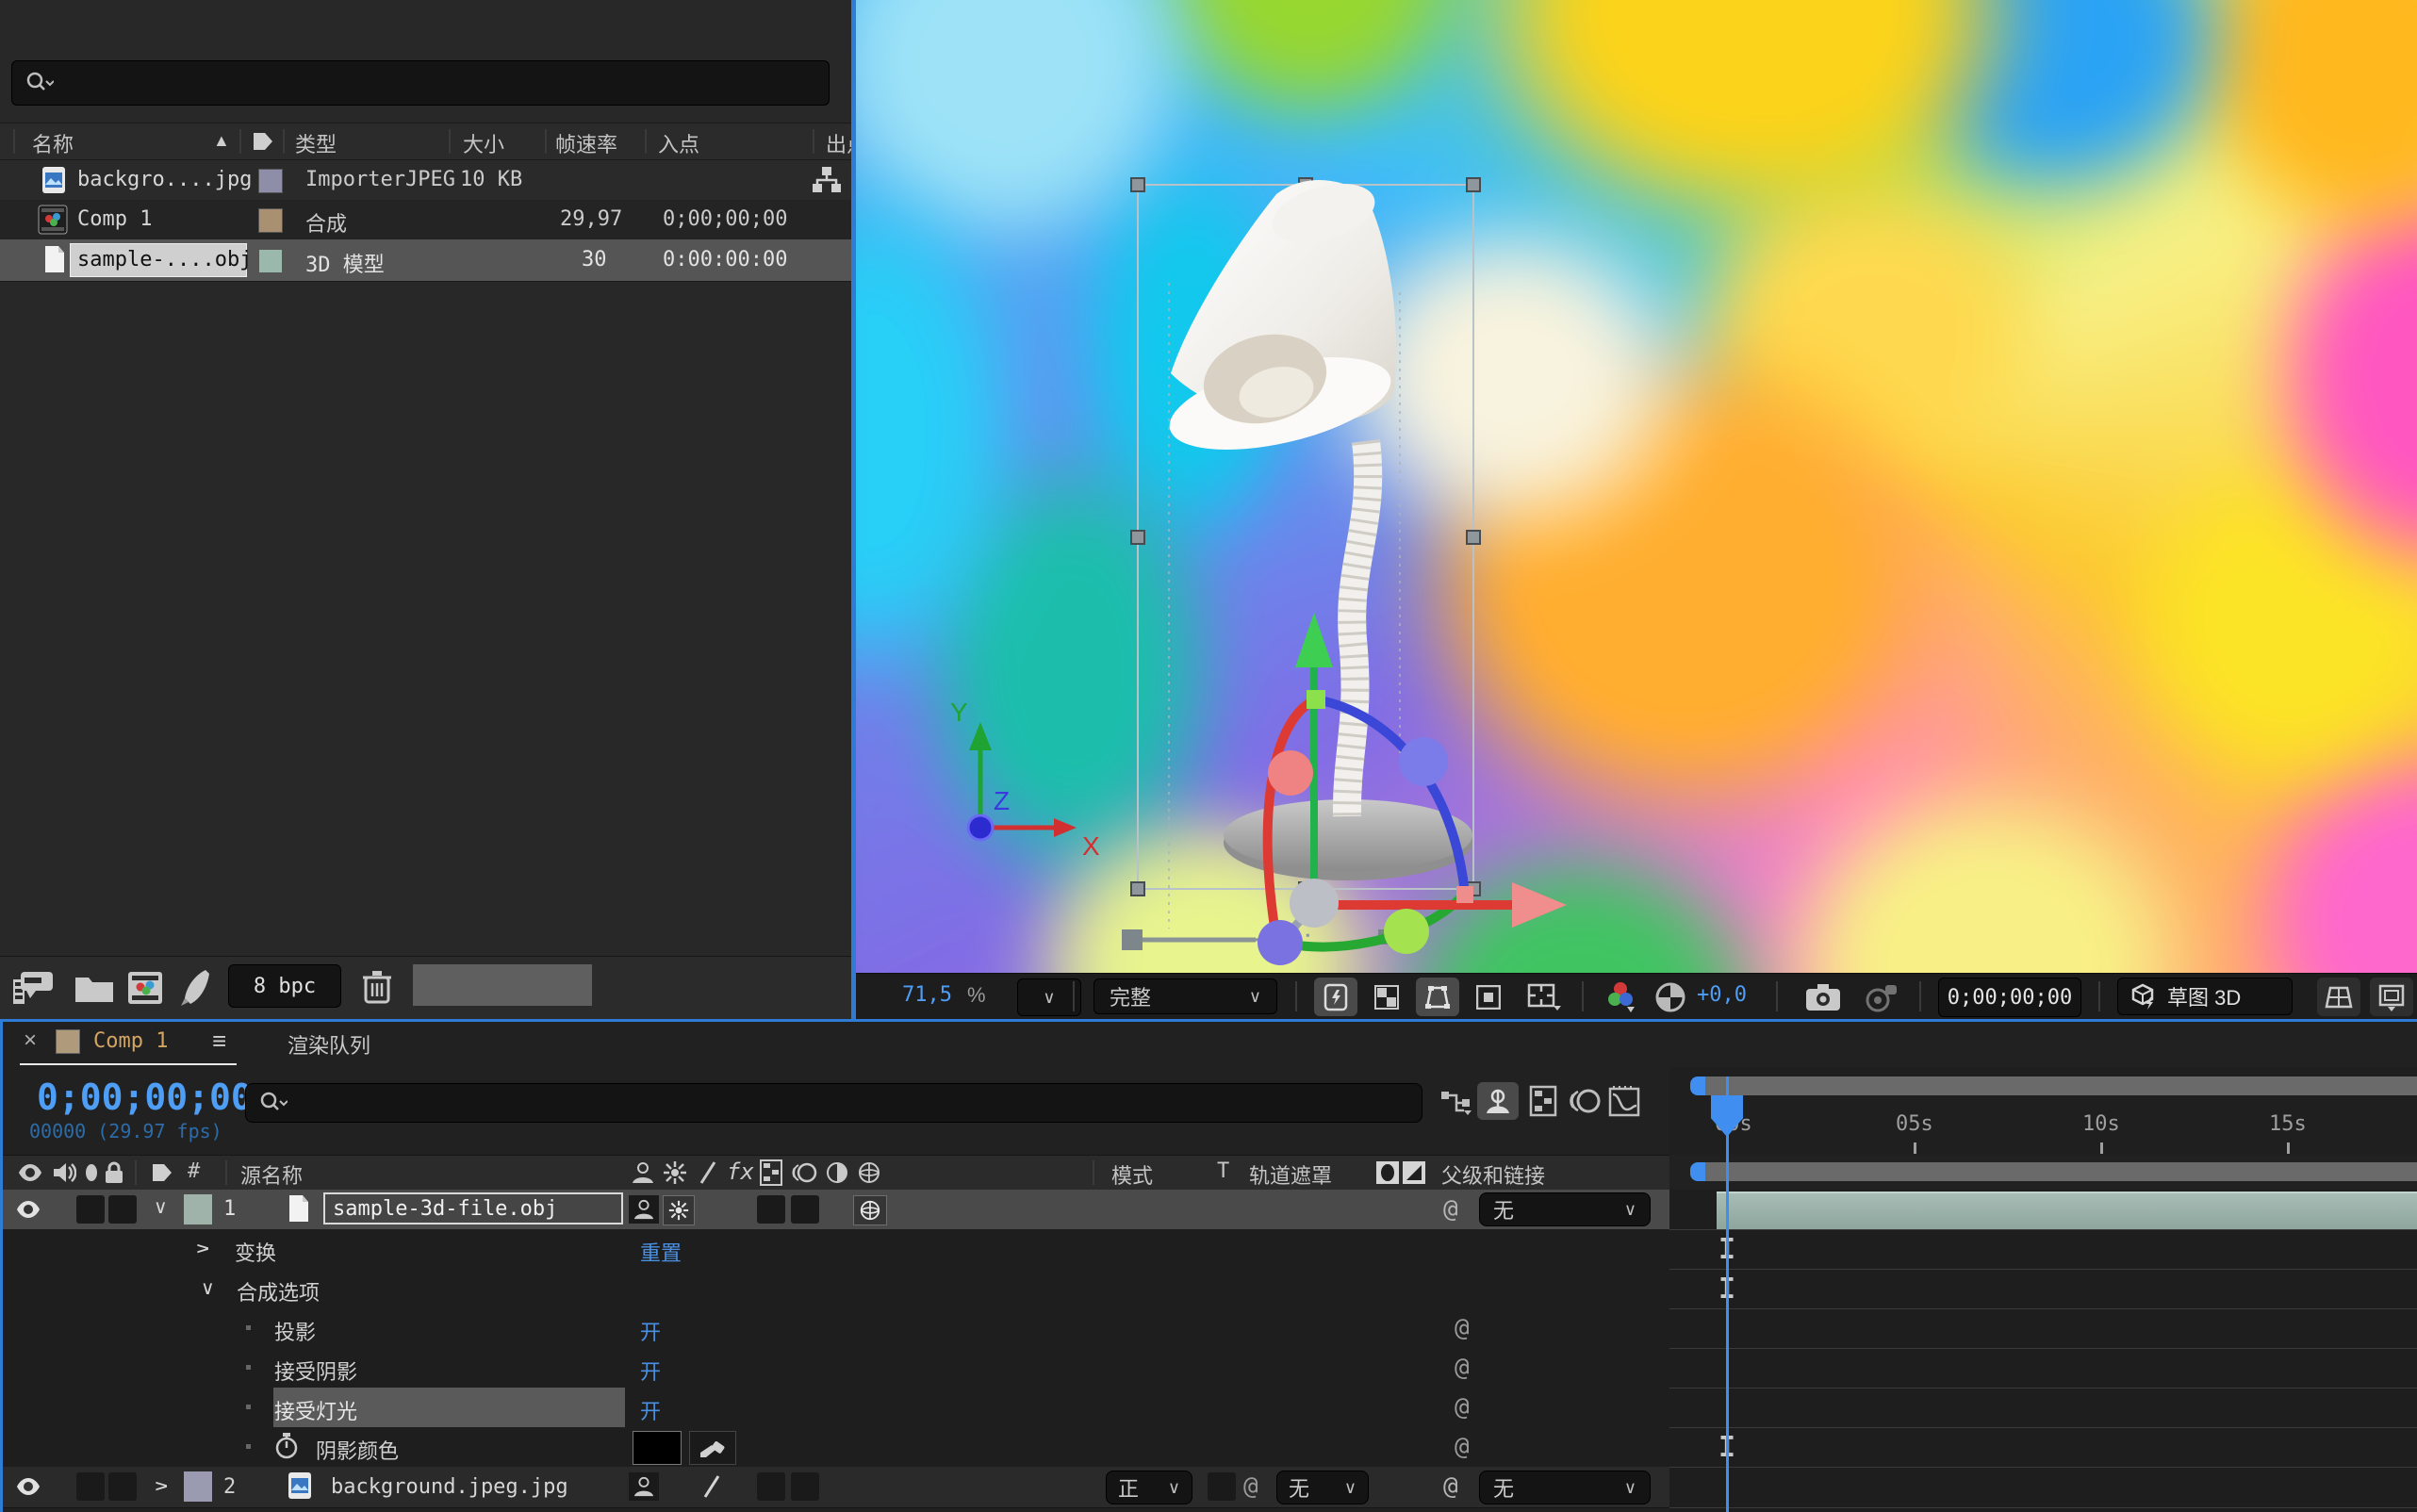 This screenshot has width=2417, height=1512. What do you see at coordinates (271, 1174) in the screenshot?
I see `source-name-column: 源名称` at bounding box center [271, 1174].